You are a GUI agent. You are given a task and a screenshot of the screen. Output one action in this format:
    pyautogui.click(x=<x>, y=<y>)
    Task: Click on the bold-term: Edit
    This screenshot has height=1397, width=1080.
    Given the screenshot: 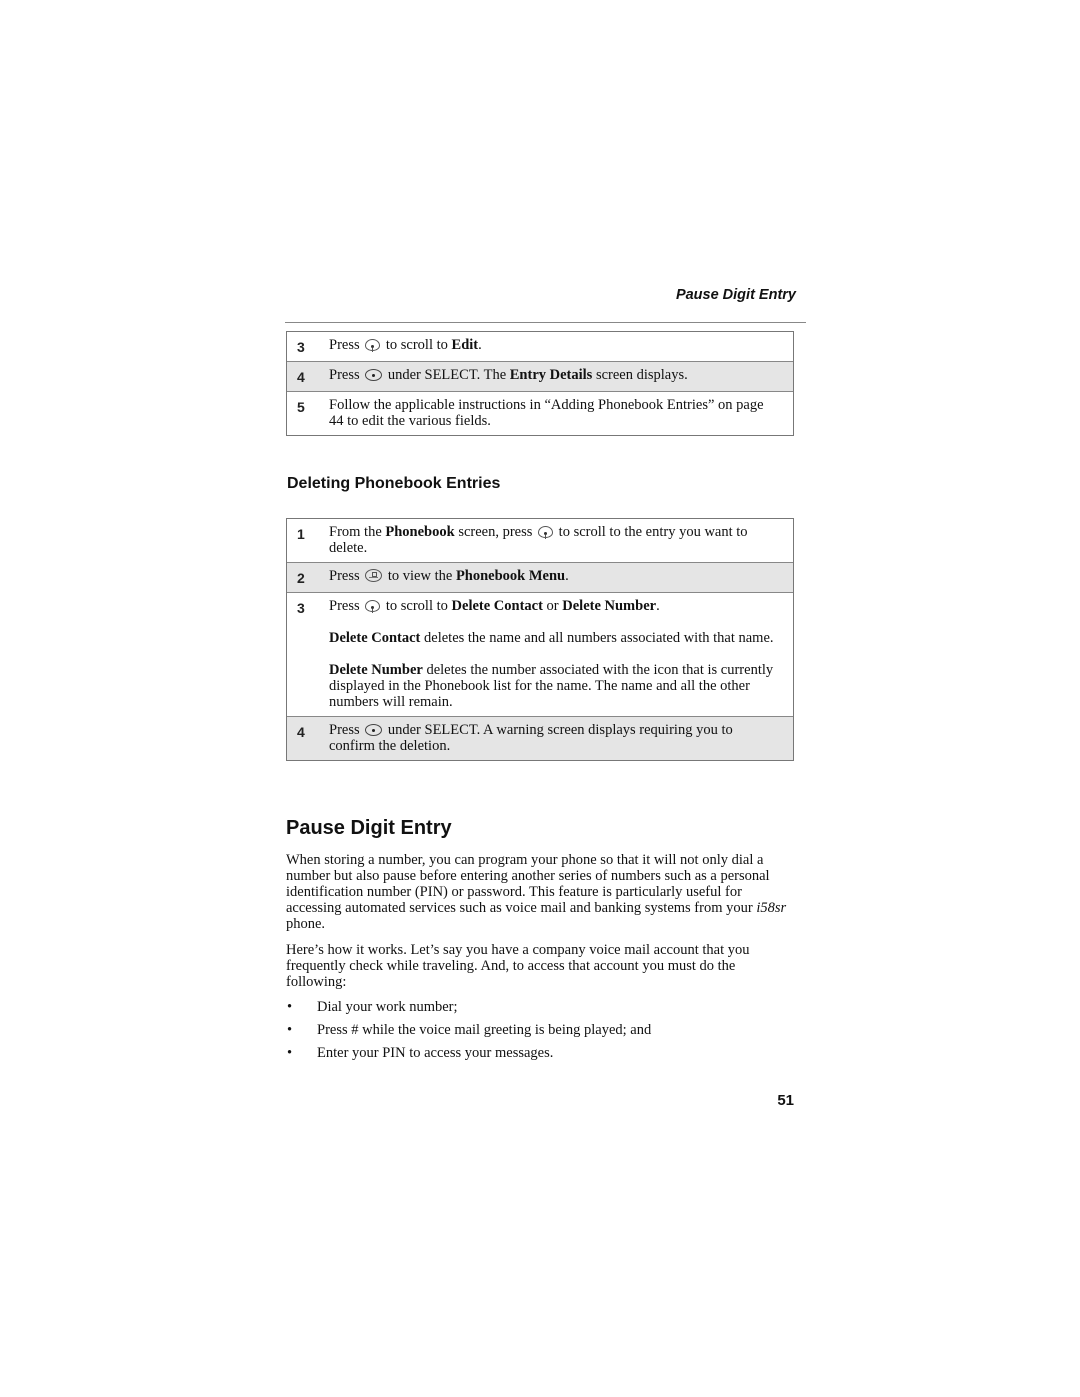 What is the action you would take?
    pyautogui.click(x=465, y=345)
    